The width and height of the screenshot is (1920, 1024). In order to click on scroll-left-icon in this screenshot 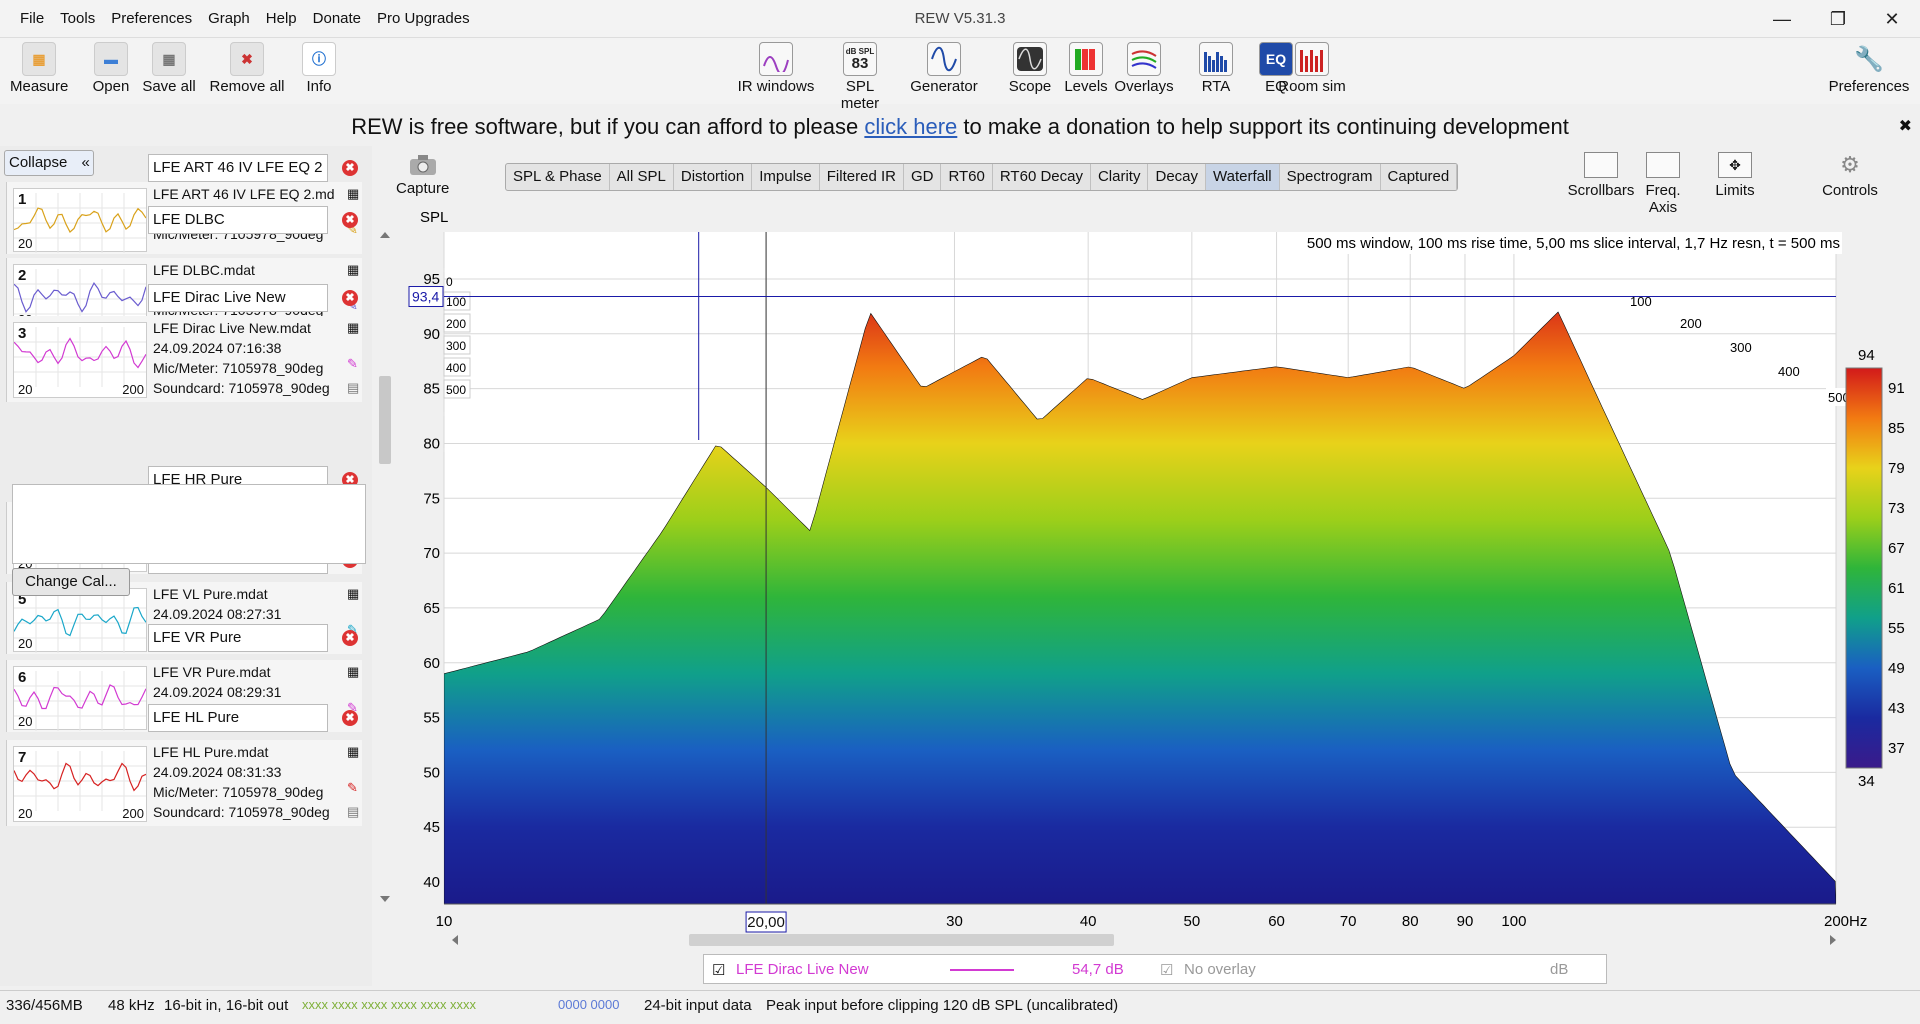, I will do `click(455, 940)`.